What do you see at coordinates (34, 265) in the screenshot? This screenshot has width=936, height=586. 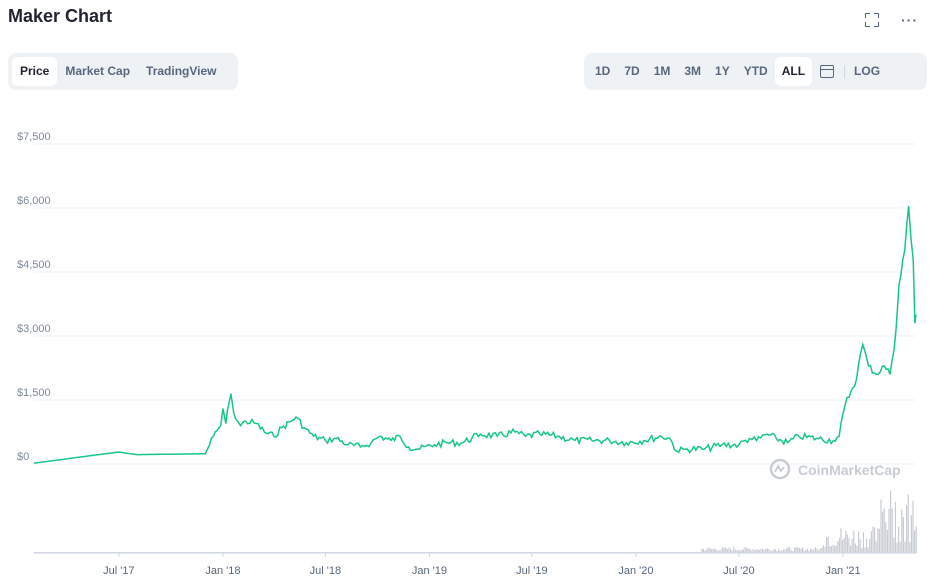 I see `y-tick-label: $4,500` at bounding box center [34, 265].